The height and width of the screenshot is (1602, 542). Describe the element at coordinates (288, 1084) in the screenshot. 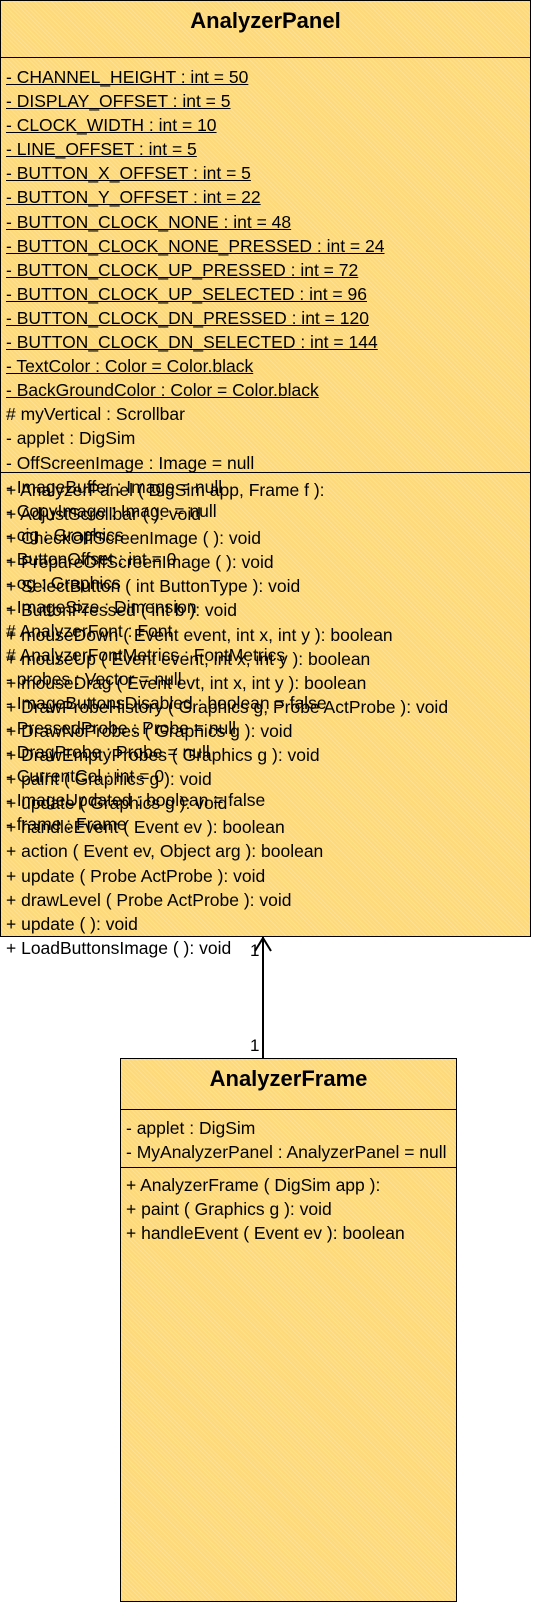

I see `class-name-analyzer-frame: AnalyzerFrame` at that location.